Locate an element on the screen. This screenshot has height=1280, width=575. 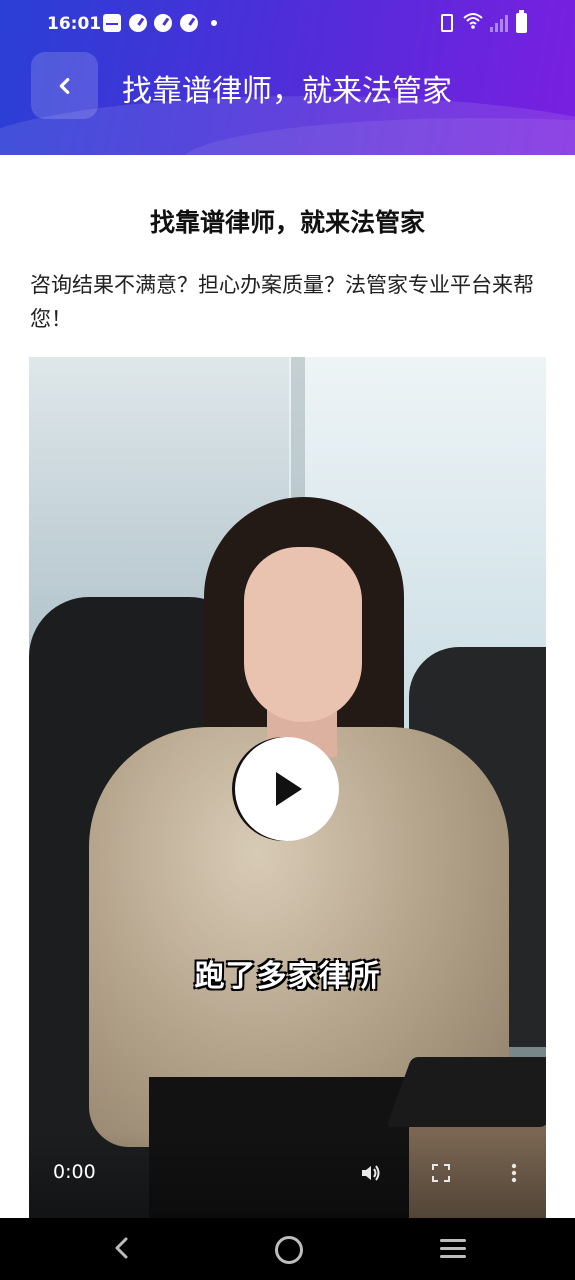
page-title: 找靠谱律师，就来法管家 is located at coordinates (287, 222).